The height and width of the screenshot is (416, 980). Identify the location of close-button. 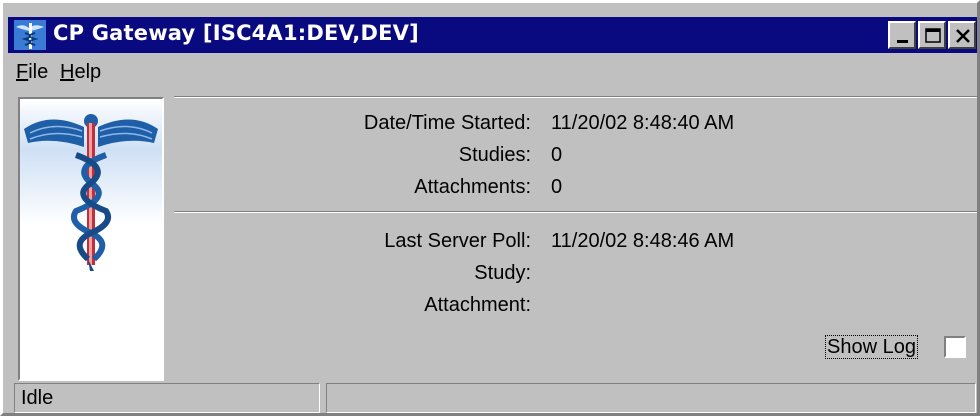
(962, 35).